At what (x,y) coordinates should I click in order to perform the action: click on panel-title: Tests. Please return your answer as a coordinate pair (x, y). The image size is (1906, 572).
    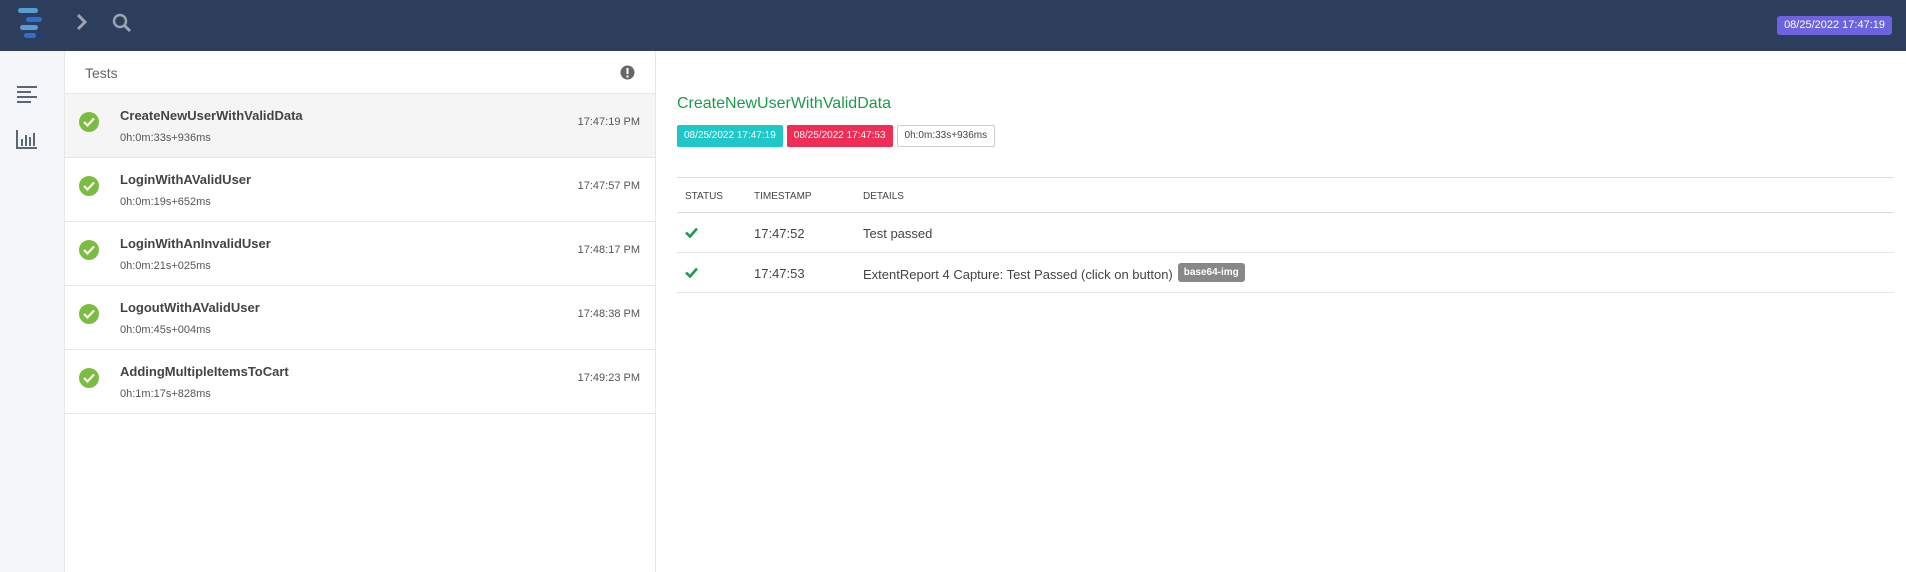
    Looking at the image, I should click on (101, 73).